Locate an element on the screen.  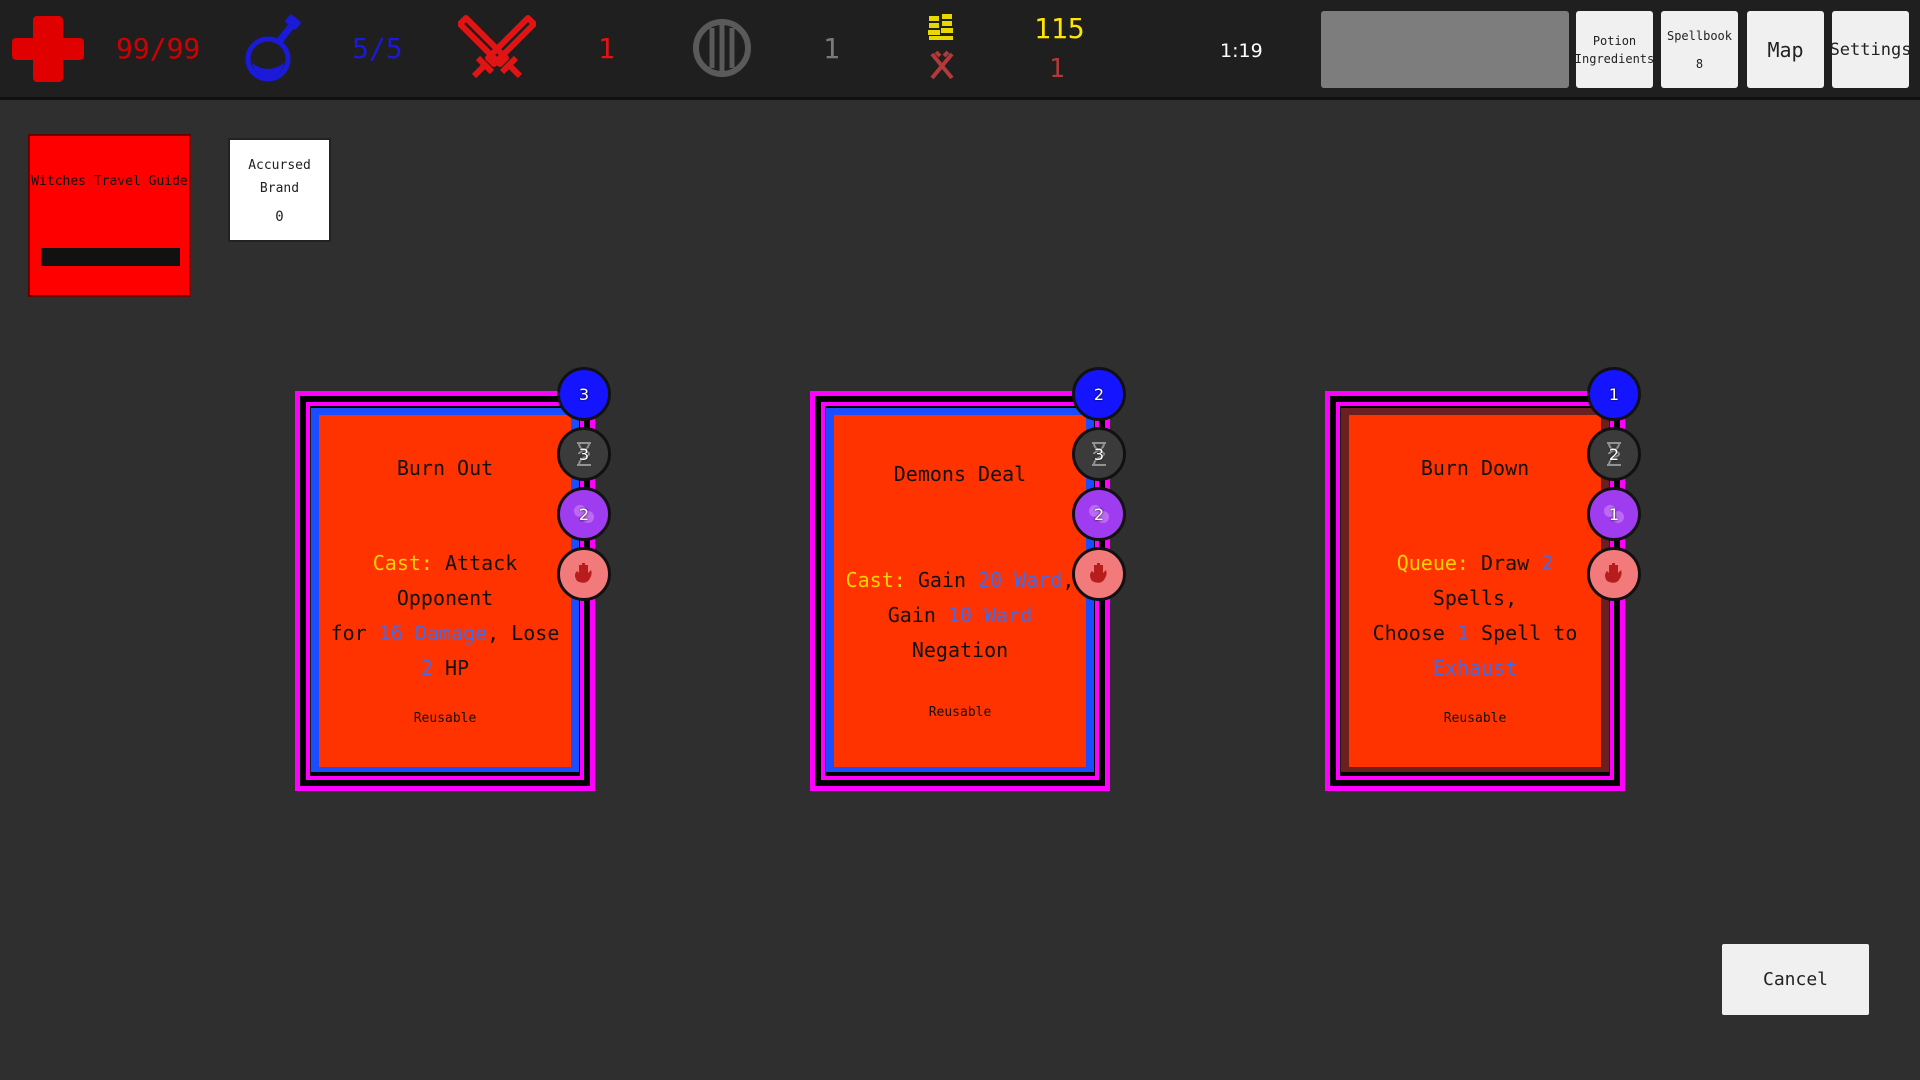
settings-label: Settings is located at coordinates (1870, 49).